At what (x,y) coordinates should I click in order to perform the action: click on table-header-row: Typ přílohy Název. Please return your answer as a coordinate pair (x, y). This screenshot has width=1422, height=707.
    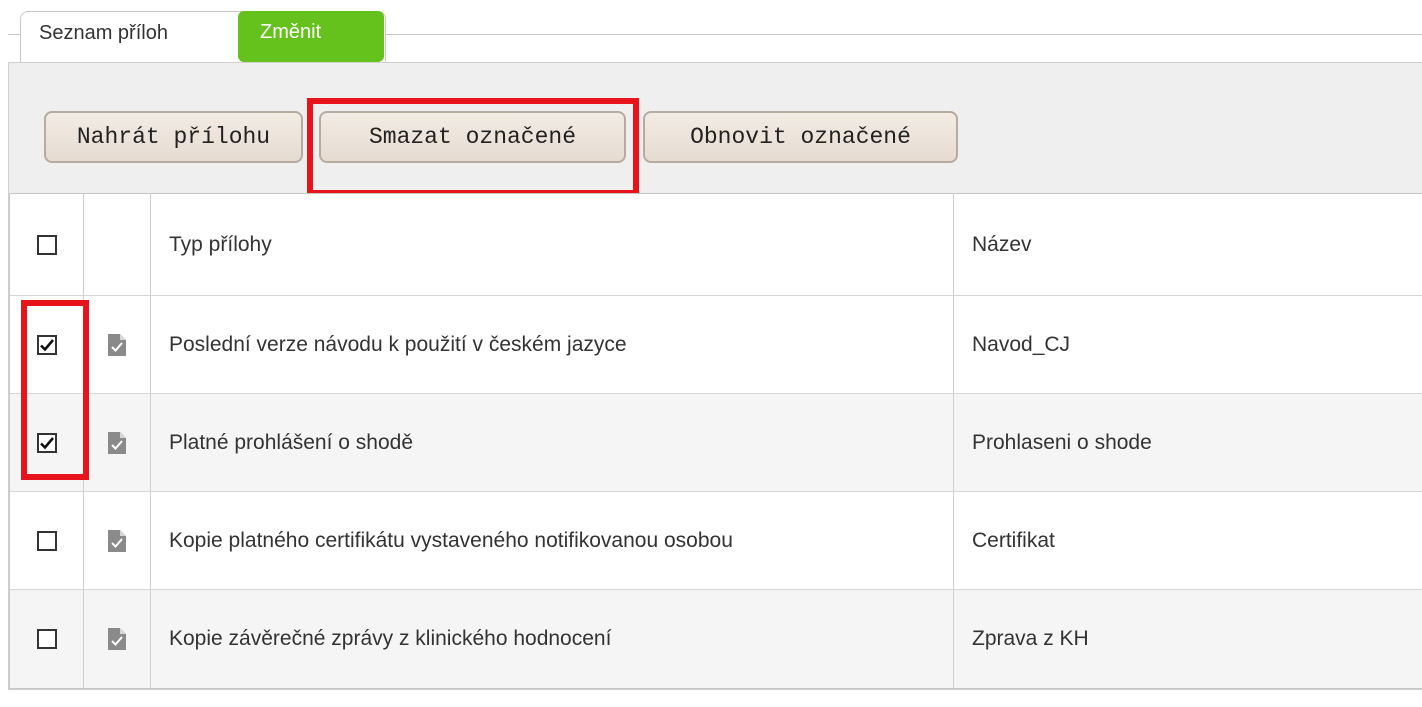
    Looking at the image, I should click on (716, 244).